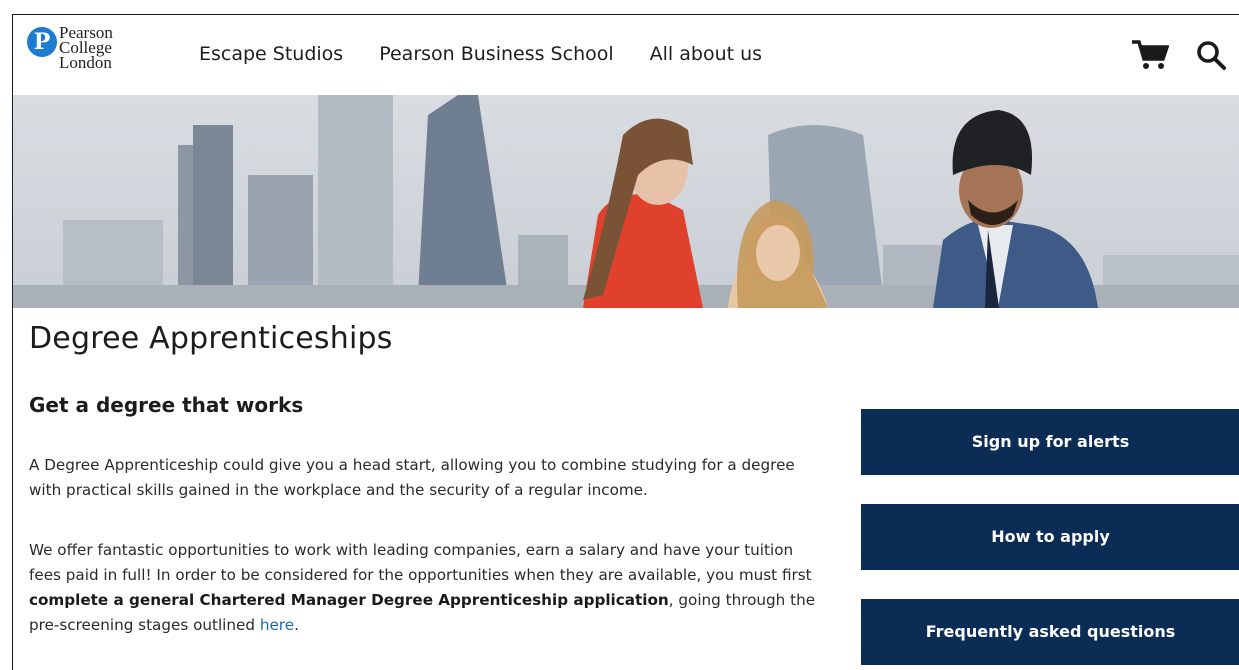 The height and width of the screenshot is (670, 1239). Describe the element at coordinates (211, 338) in the screenshot. I see `page-title: Degree Apprenticeships` at that location.